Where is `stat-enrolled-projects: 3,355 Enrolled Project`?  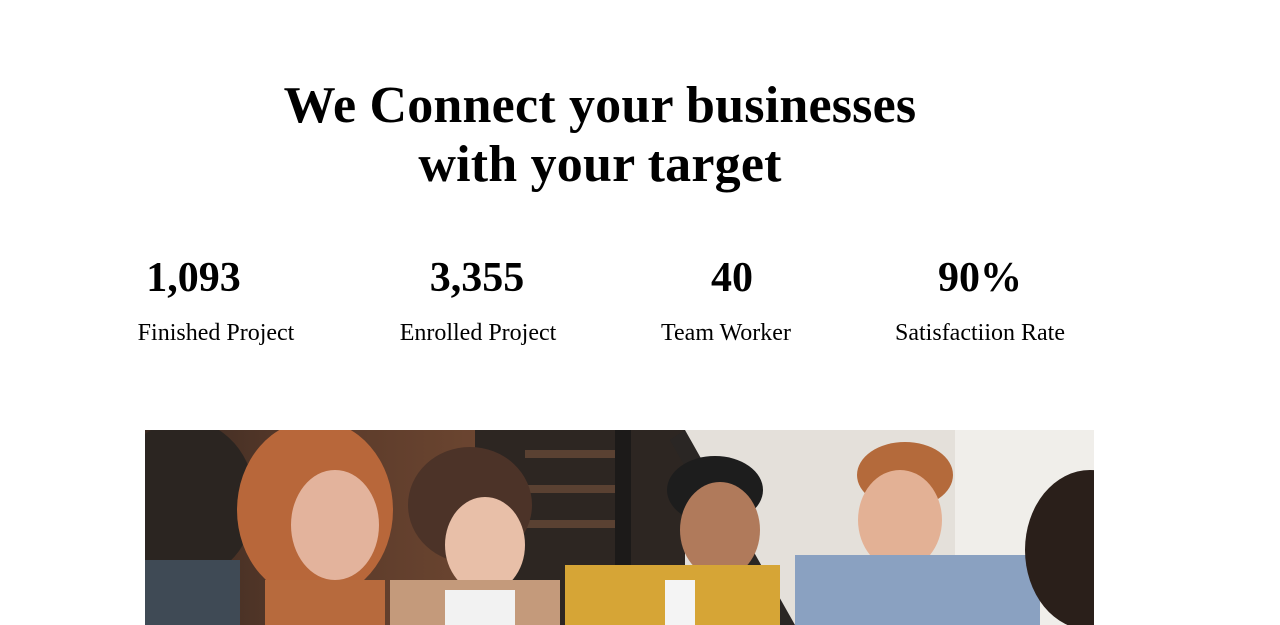
stat-enrolled-projects: 3,355 Enrolled Project is located at coordinates (478, 299).